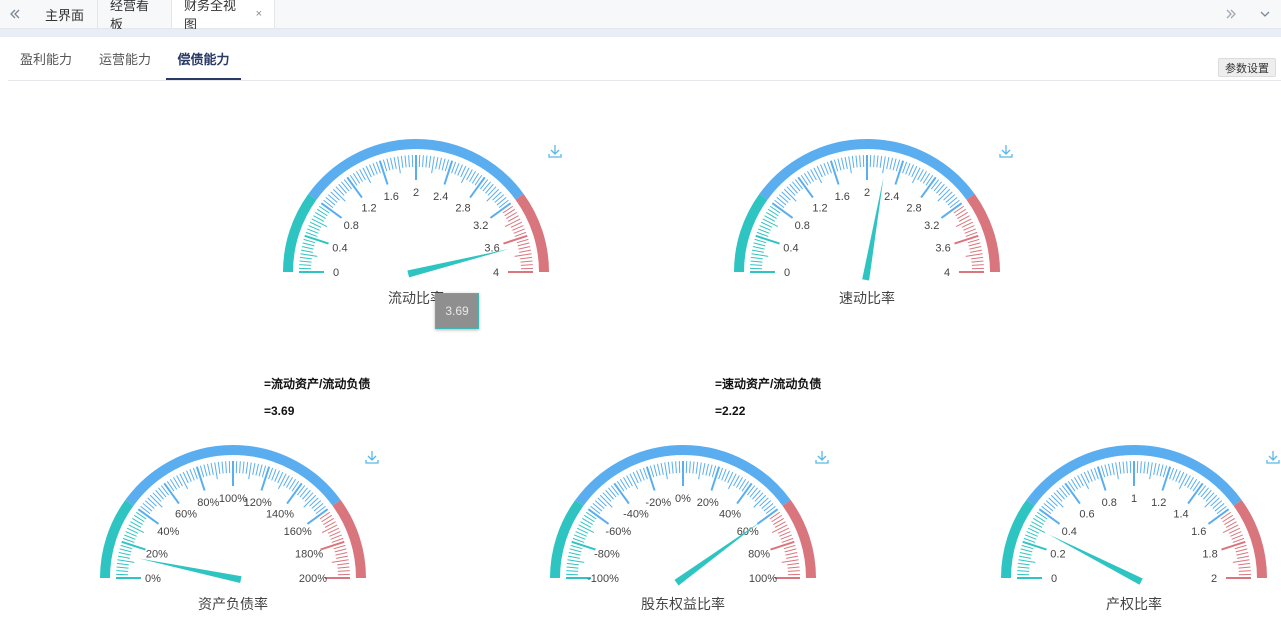 This screenshot has width=1281, height=634. Describe the element at coordinates (259, 14) in the screenshot. I see `close-icon: ×` at that location.